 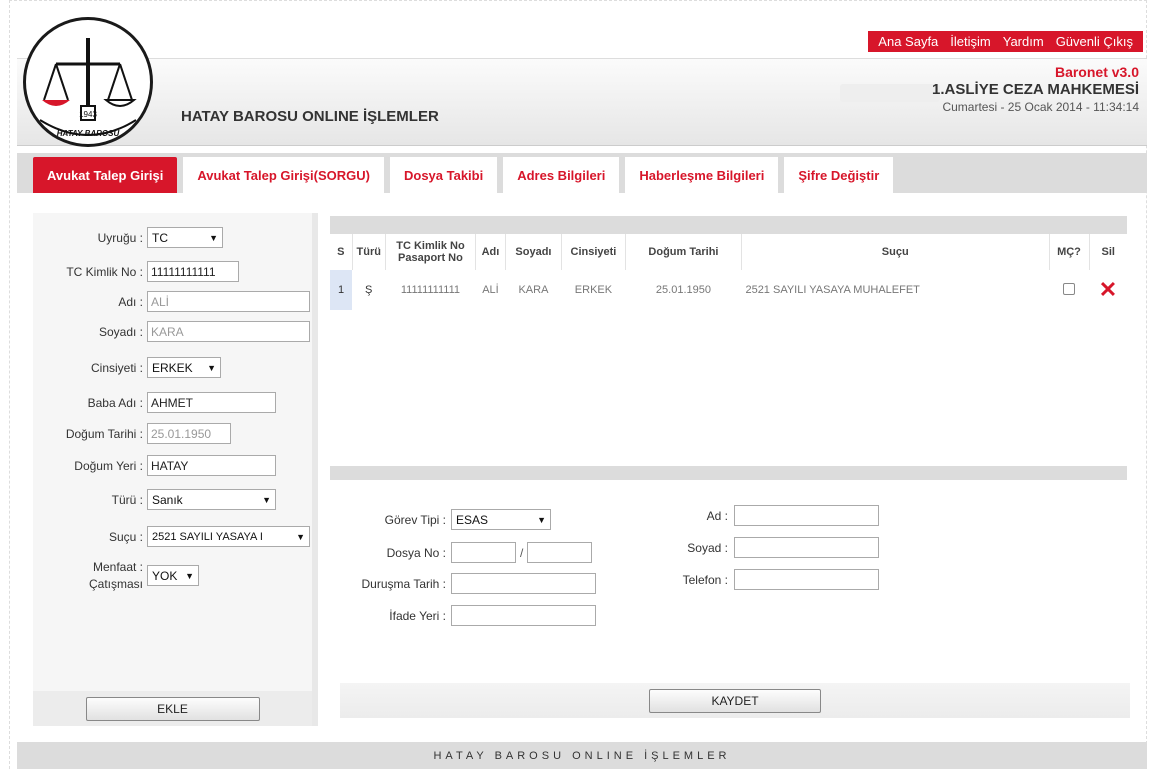 I want to click on table-bottom-bar, so click(x=728, y=473).